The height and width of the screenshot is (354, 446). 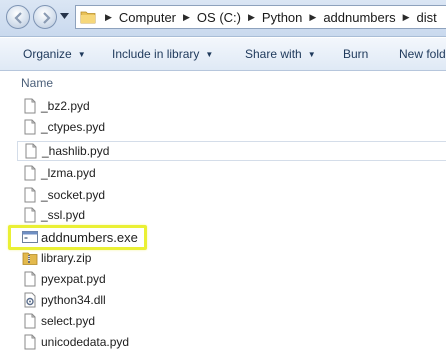 I want to click on new-folder-label: New fold, so click(x=422, y=54).